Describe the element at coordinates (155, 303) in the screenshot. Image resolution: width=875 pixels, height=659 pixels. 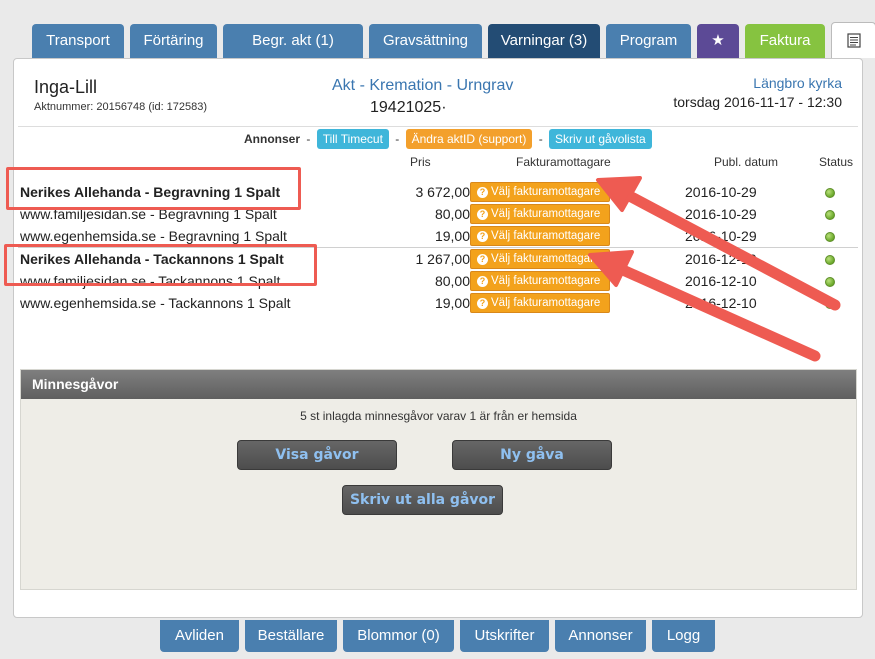
I see `ad-name: www.egenhemsida.se - Tackannons 1 Spalt` at that location.